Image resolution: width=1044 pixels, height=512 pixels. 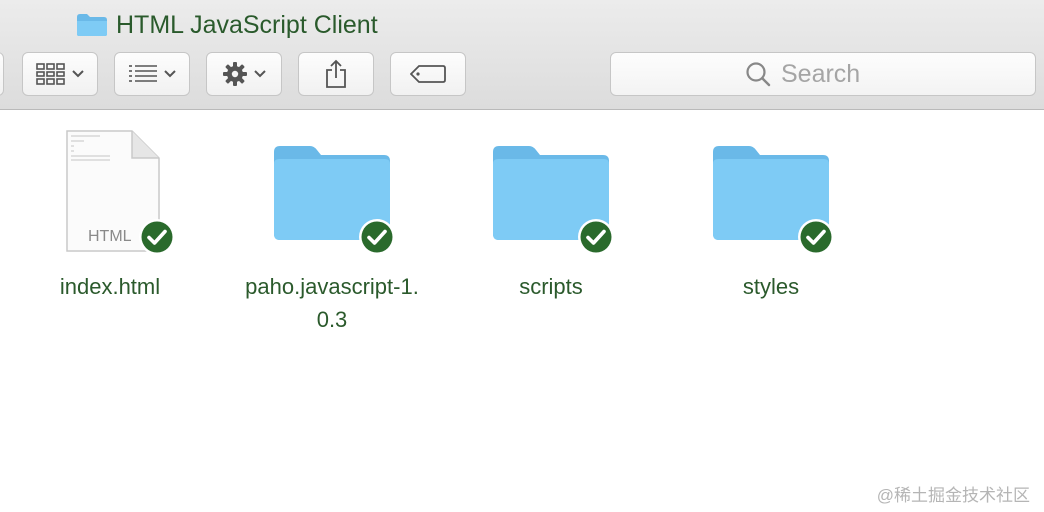 What do you see at coordinates (332, 286) in the screenshot?
I see `folder-name-line-1: paho.javascript-1.` at bounding box center [332, 286].